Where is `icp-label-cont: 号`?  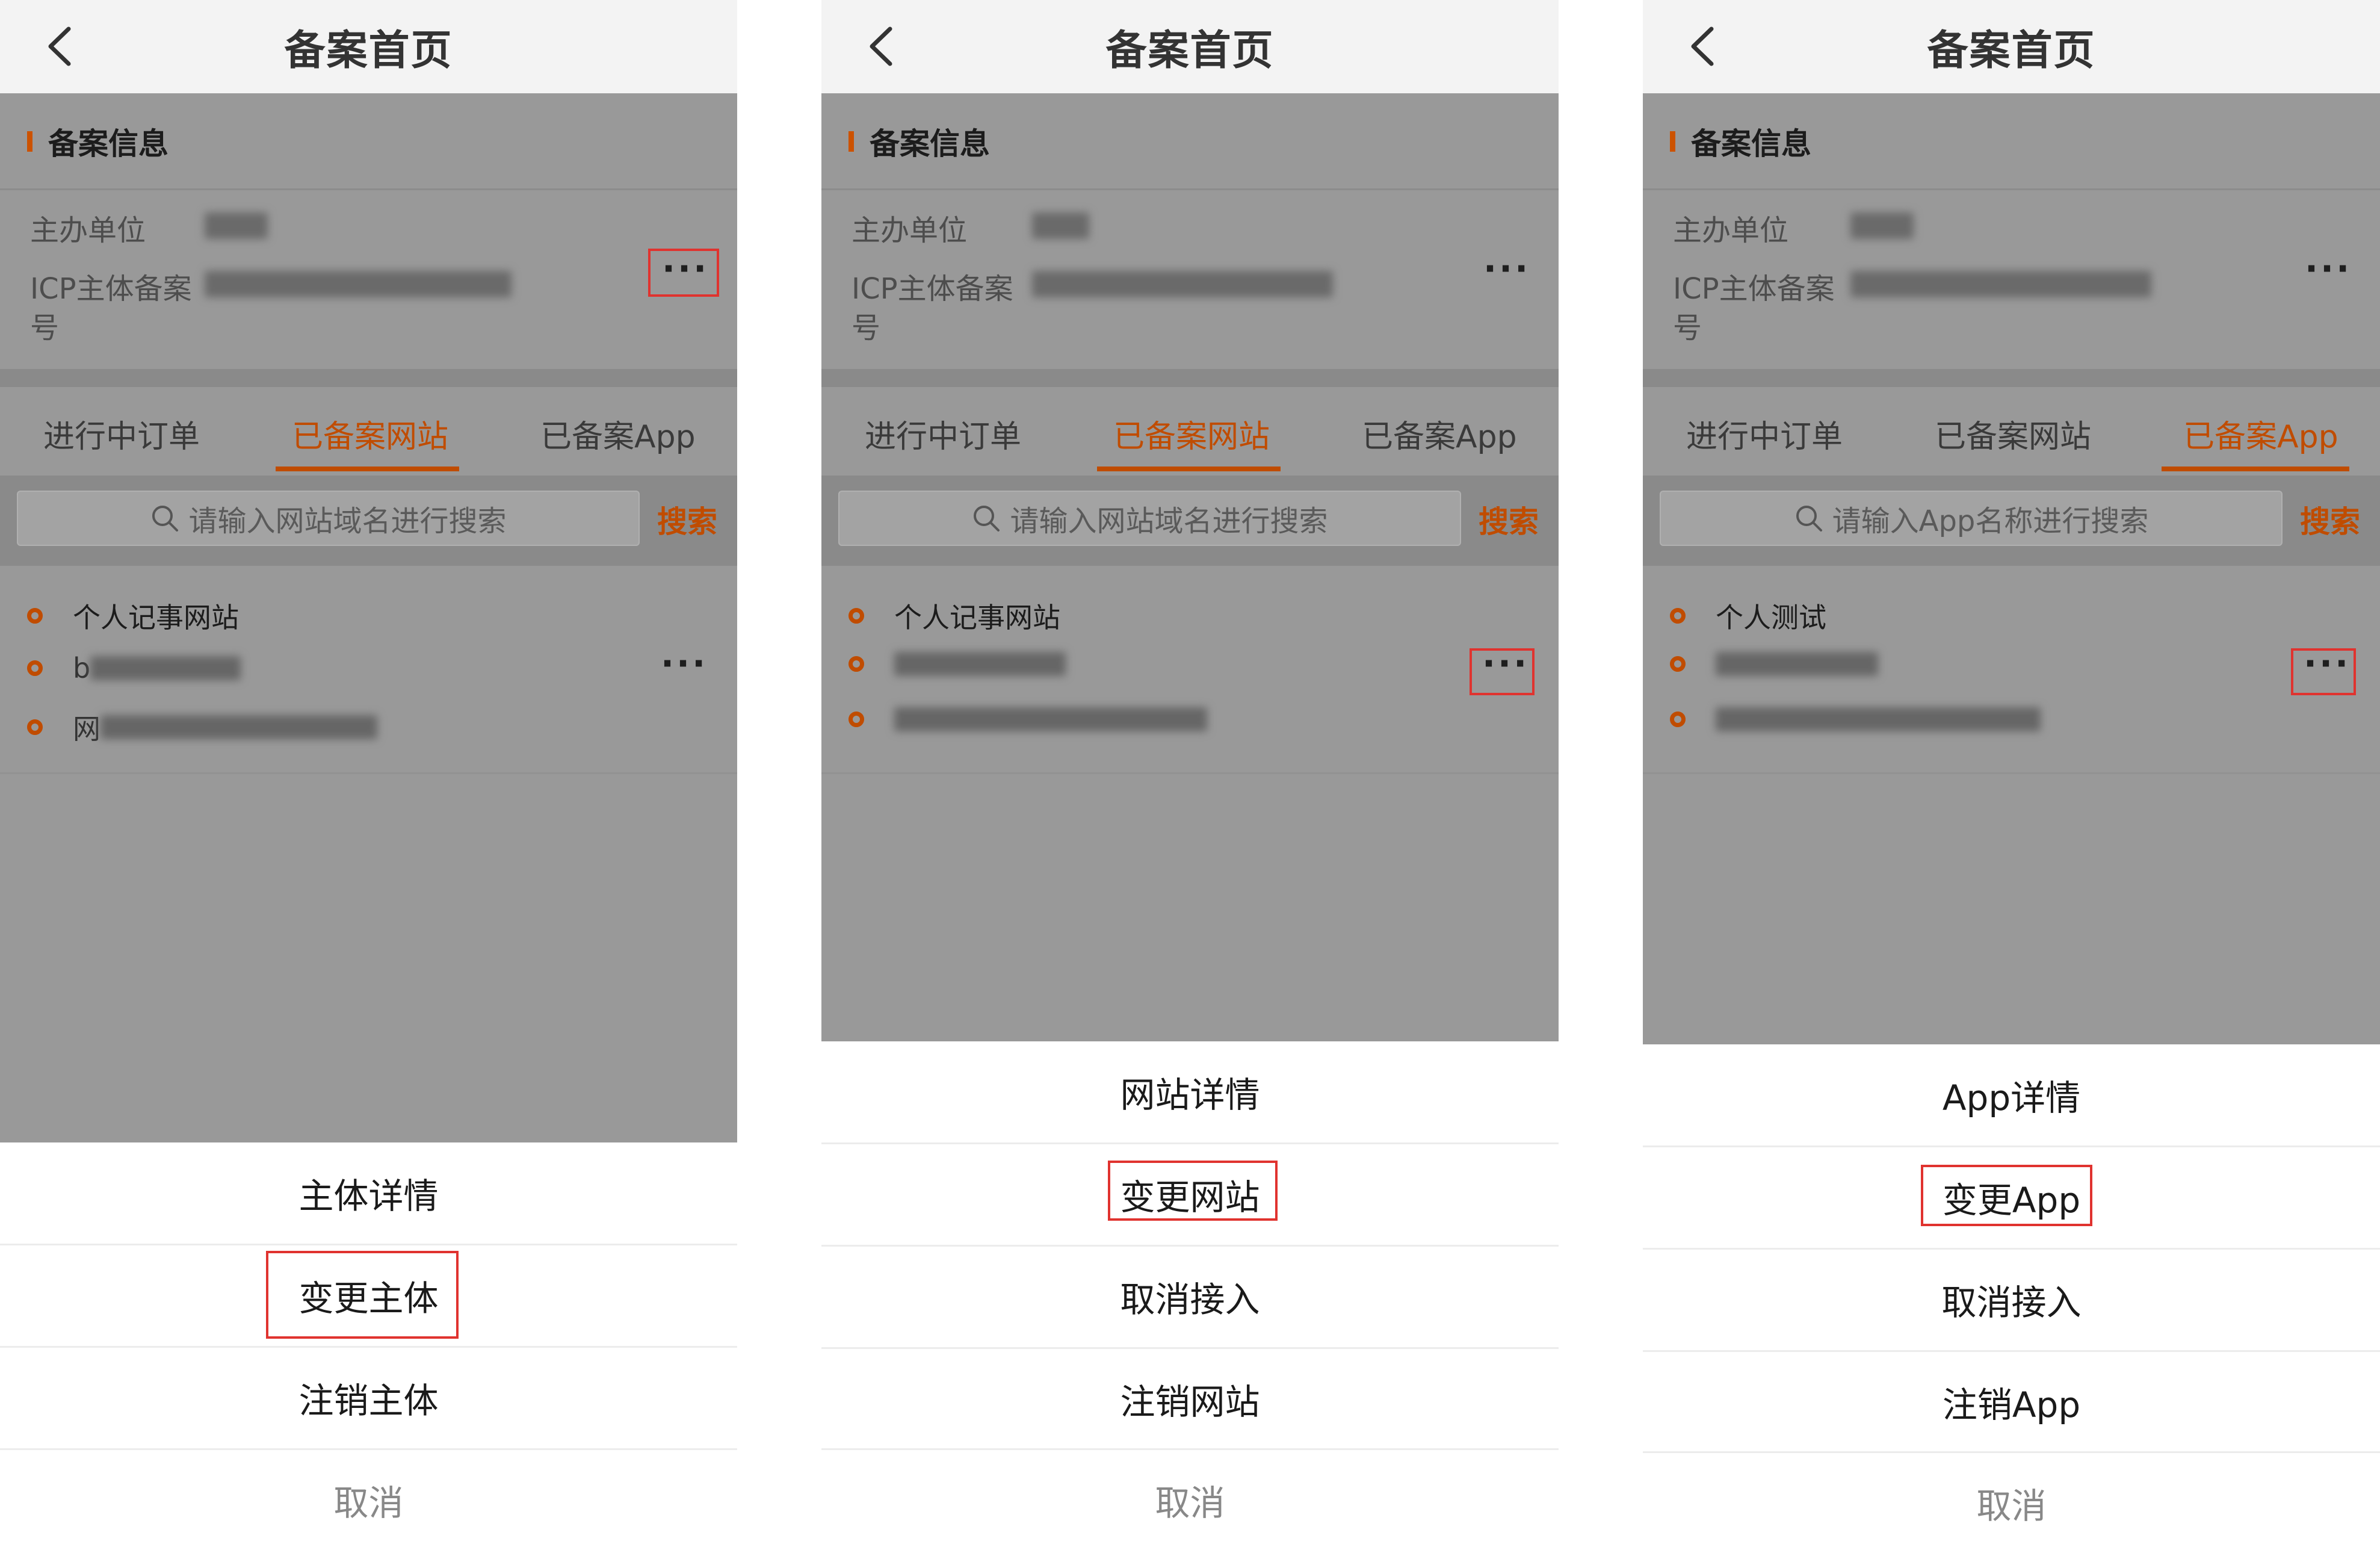
icp-label-cont: 号 is located at coordinates (45, 328).